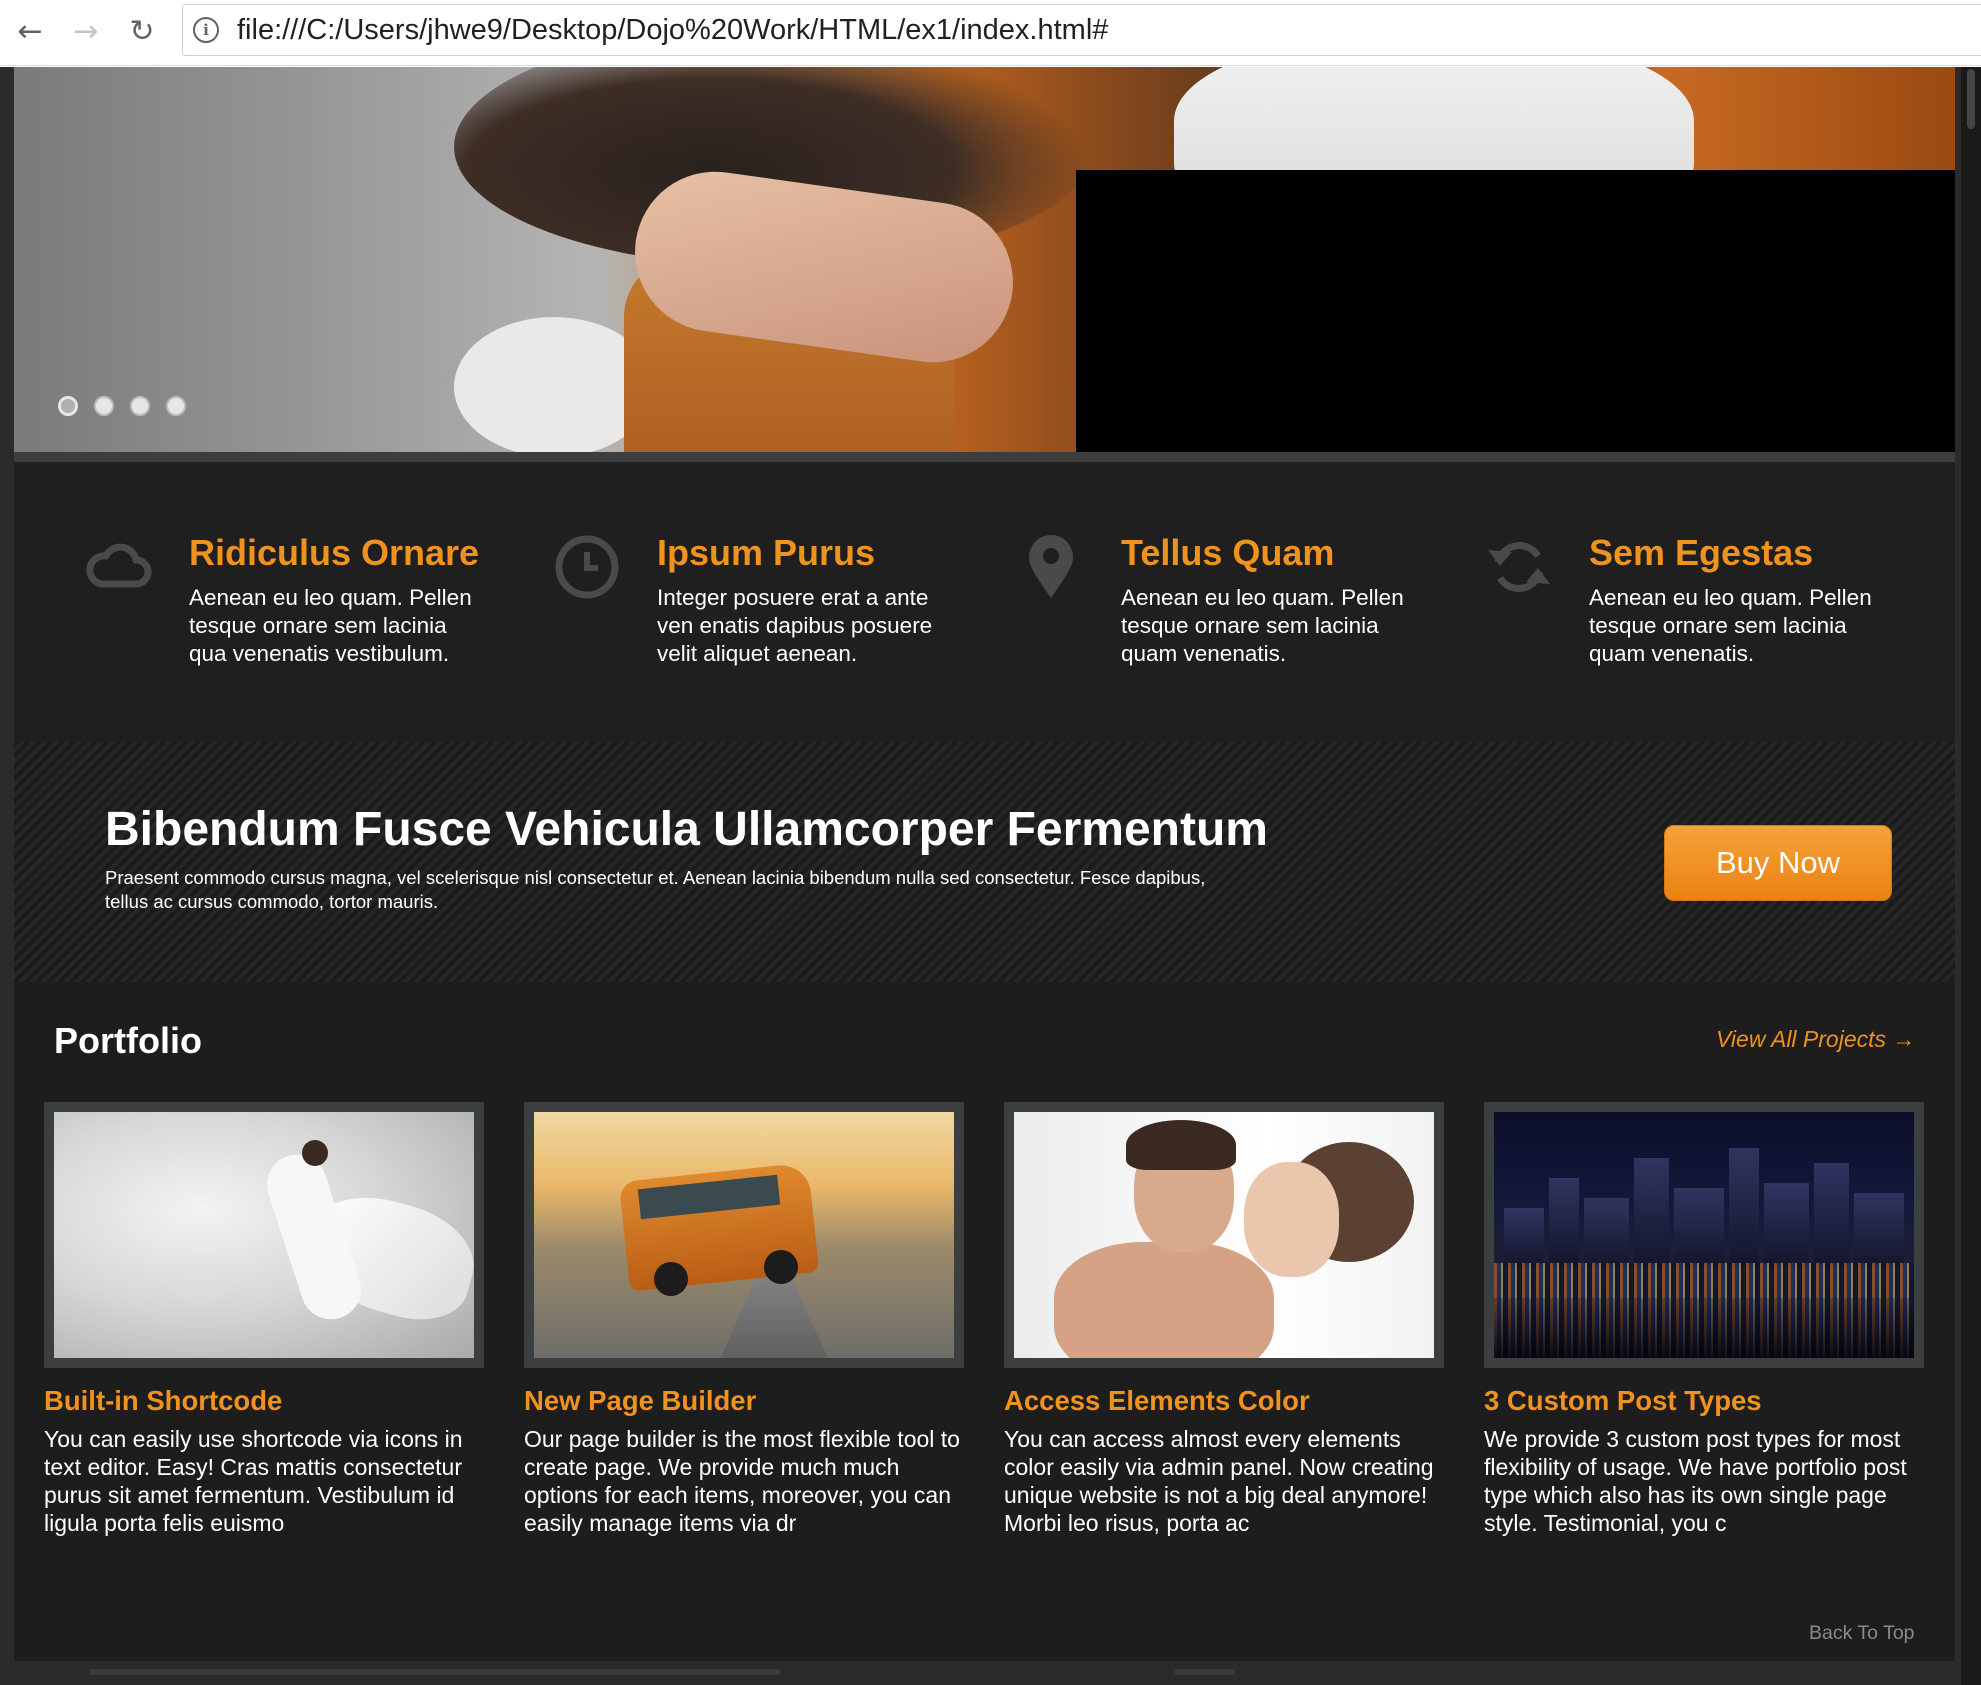 The height and width of the screenshot is (1685, 1981). I want to click on reload-icon: ↻, so click(142, 31).